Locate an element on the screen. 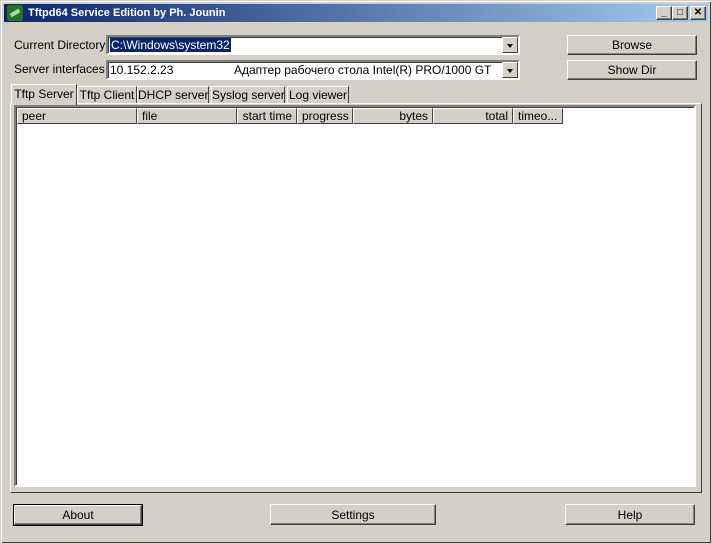  tab-dhcp-server: DHCP server is located at coordinates (173, 95).